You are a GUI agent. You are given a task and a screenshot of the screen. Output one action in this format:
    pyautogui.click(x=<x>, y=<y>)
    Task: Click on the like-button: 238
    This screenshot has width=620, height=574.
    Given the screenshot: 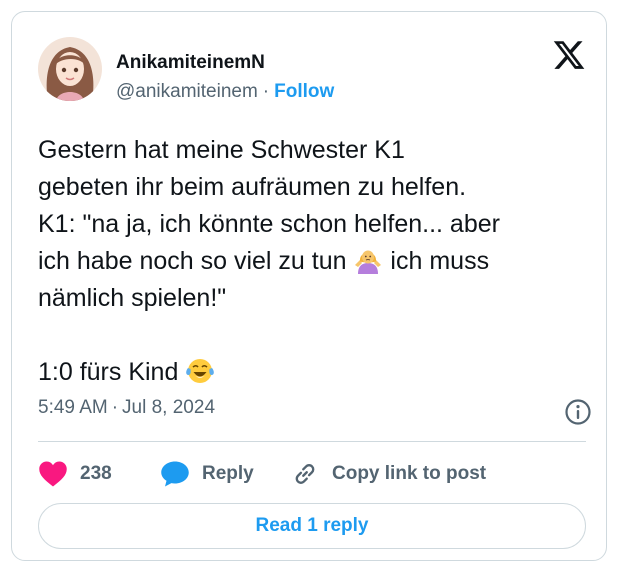 What is the action you would take?
    pyautogui.click(x=75, y=474)
    